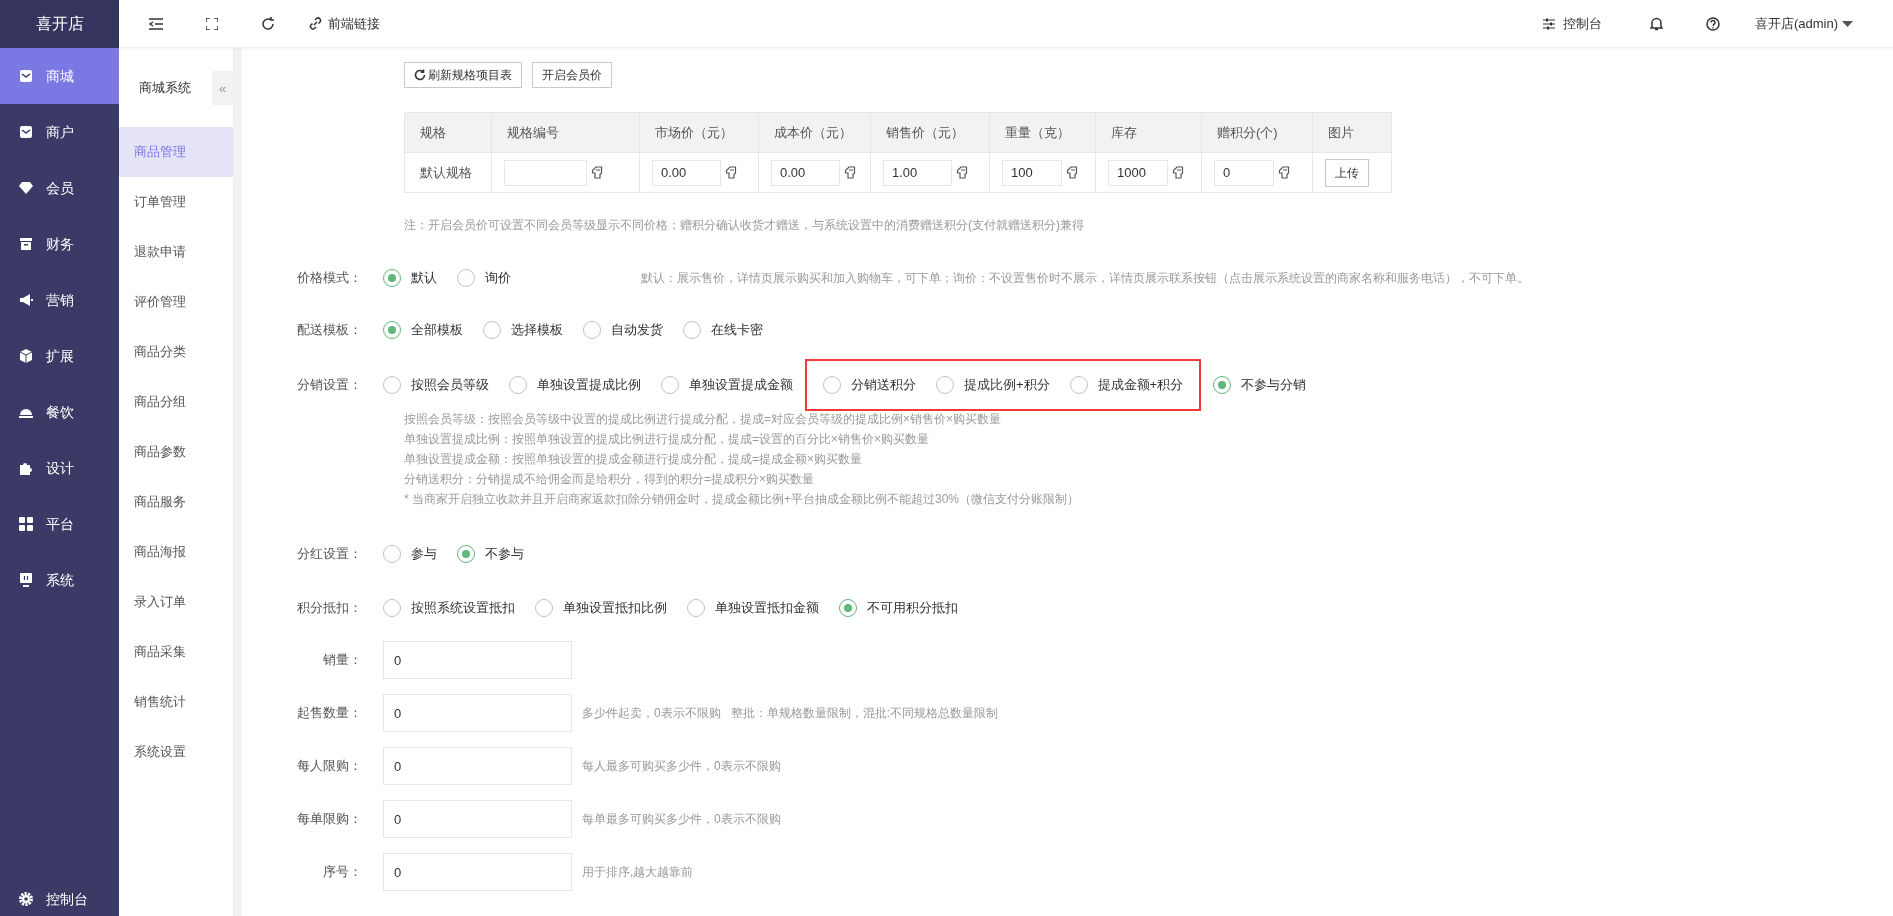  I want to click on link-icon, so click(315, 23).